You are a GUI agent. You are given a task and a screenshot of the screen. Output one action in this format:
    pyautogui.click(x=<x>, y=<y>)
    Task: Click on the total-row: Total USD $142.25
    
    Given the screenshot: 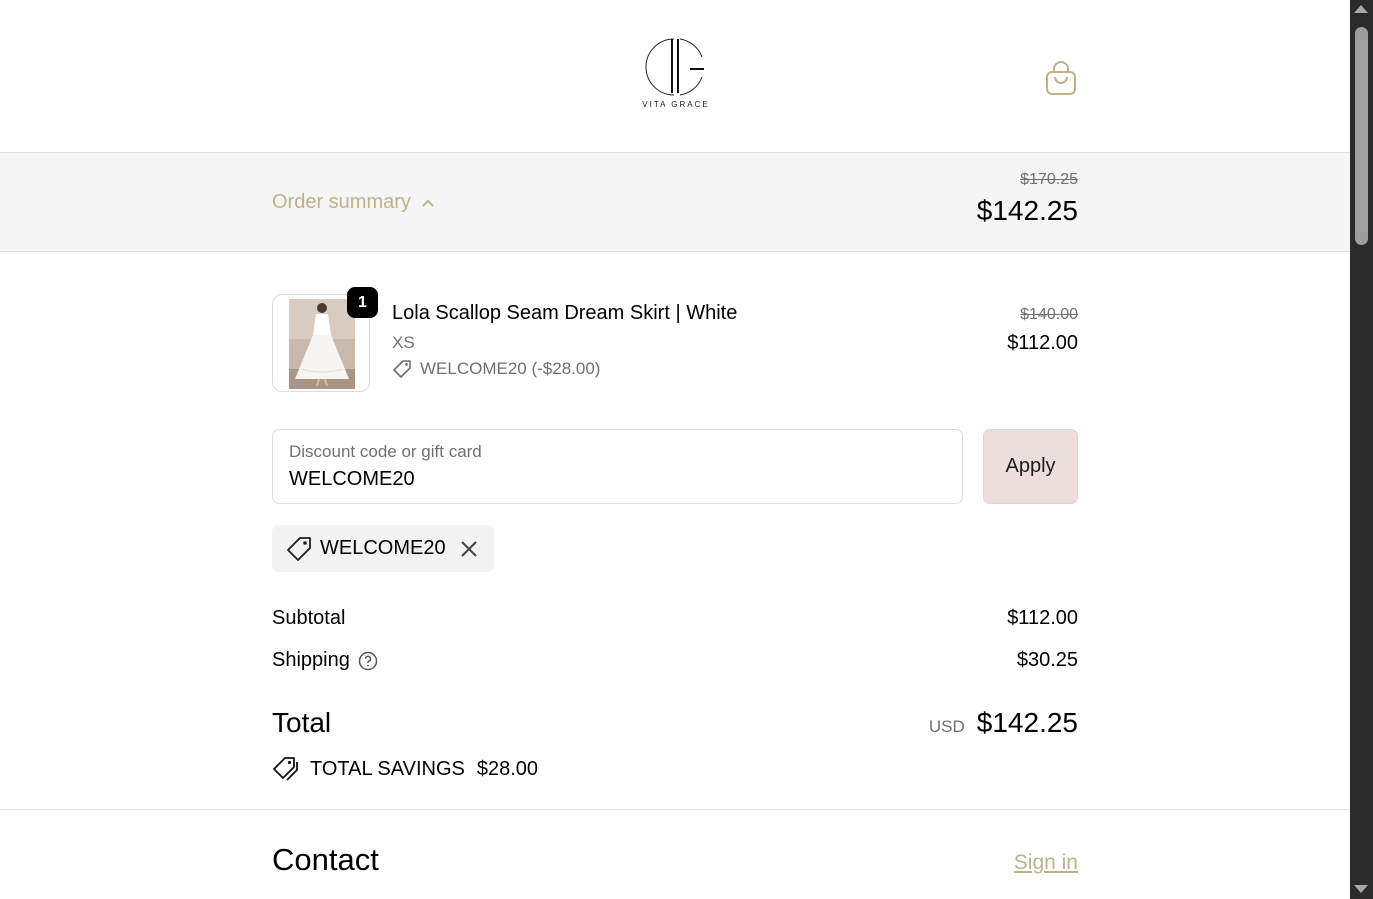 What is the action you would take?
    pyautogui.click(x=675, y=723)
    